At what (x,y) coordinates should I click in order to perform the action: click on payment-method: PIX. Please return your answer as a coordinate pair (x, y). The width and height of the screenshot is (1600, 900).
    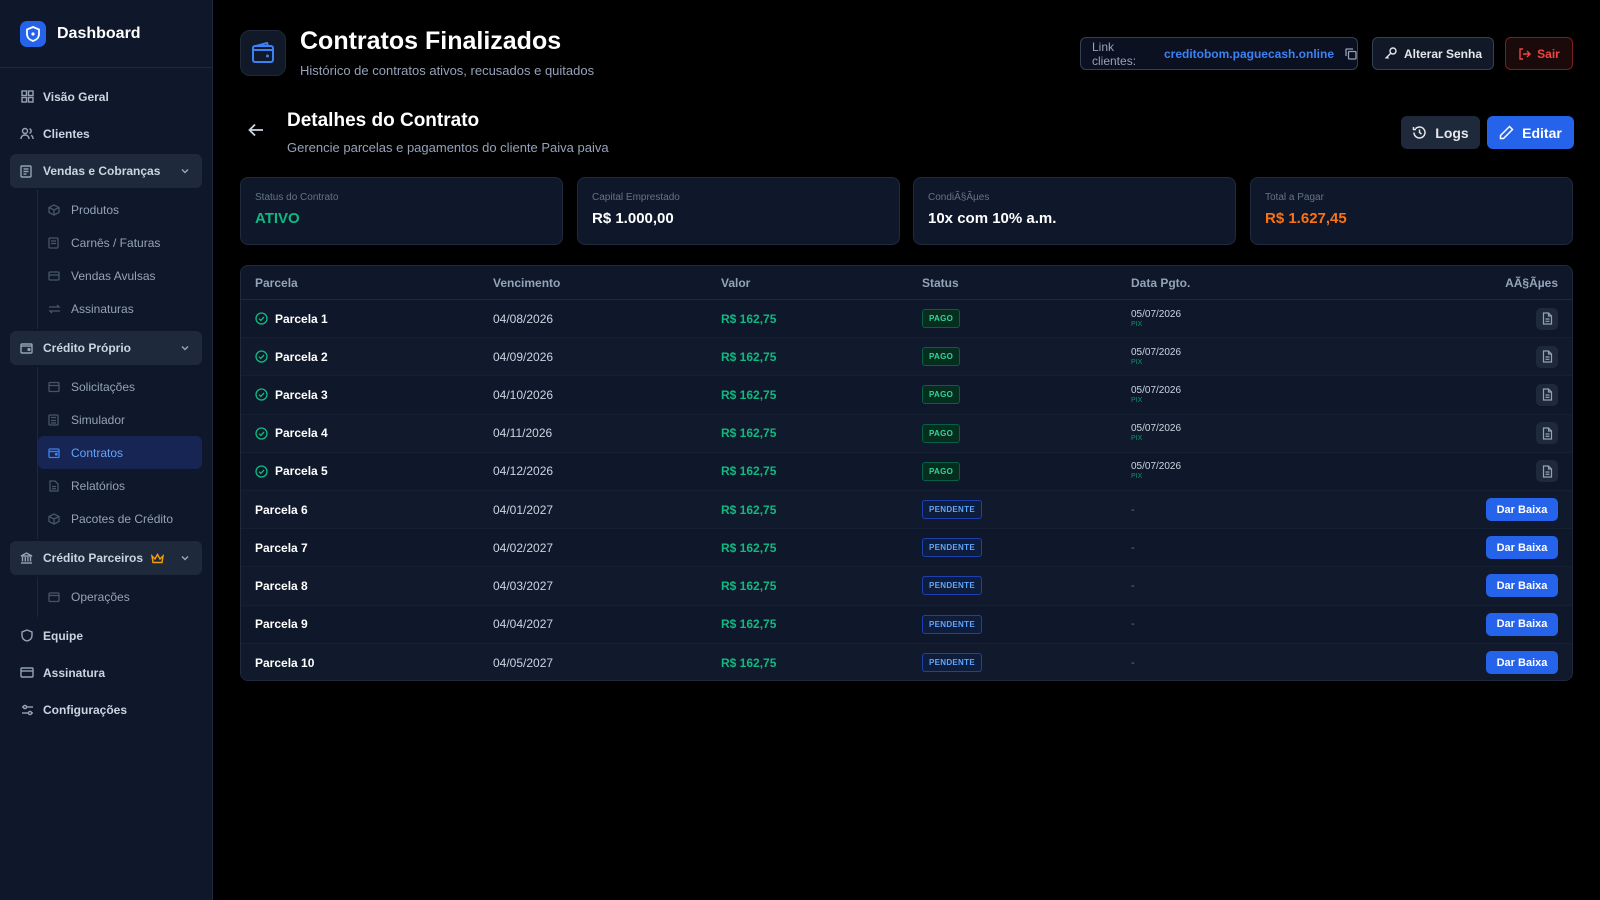
    Looking at the image, I should click on (1137, 439).